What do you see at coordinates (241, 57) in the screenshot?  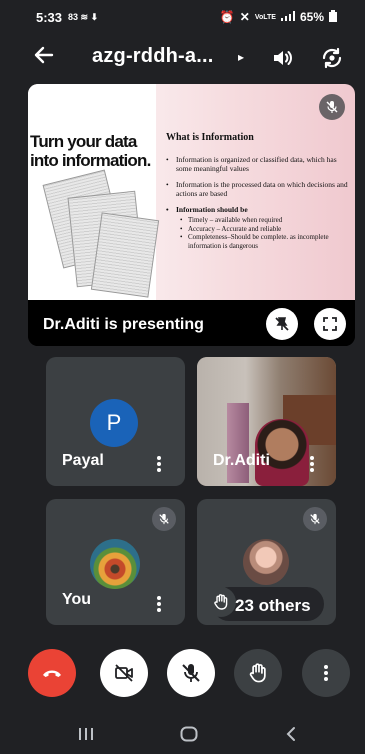 I see `chevron-right-icon: ▸` at bounding box center [241, 57].